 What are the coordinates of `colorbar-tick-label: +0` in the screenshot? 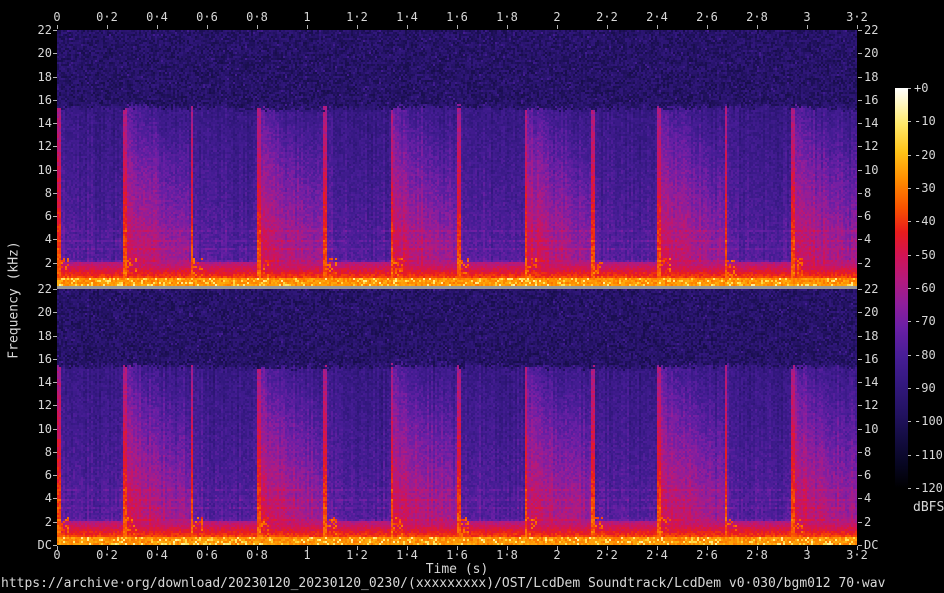 It's located at (921, 88).